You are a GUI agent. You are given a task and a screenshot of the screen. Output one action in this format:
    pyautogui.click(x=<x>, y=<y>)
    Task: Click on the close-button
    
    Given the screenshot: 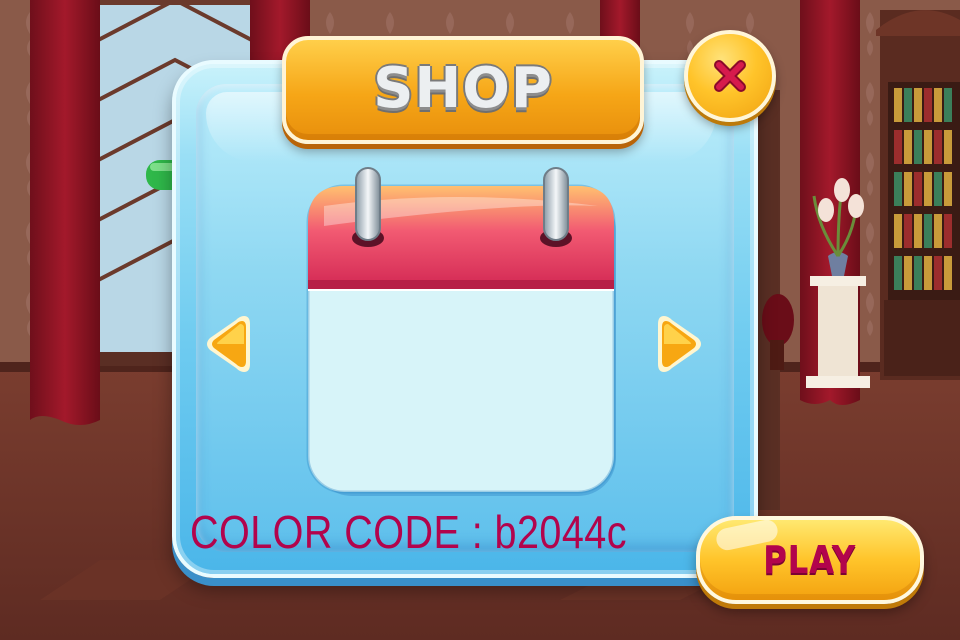 What is the action you would take?
    pyautogui.click(x=730, y=76)
    